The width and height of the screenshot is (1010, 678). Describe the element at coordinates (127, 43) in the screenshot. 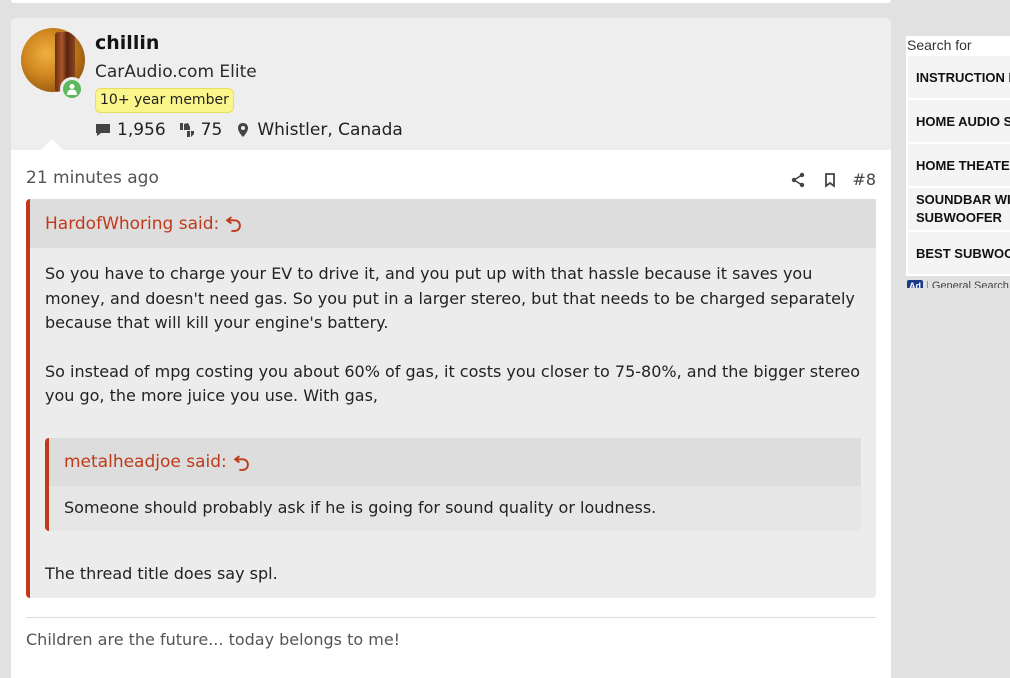

I see `username: chillin` at that location.